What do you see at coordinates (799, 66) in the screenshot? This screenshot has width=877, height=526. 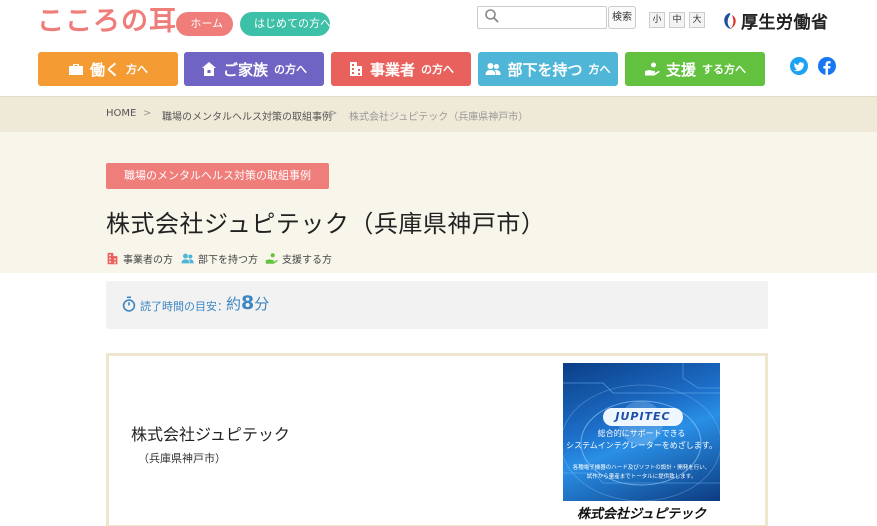 I see `twitter-icon` at bounding box center [799, 66].